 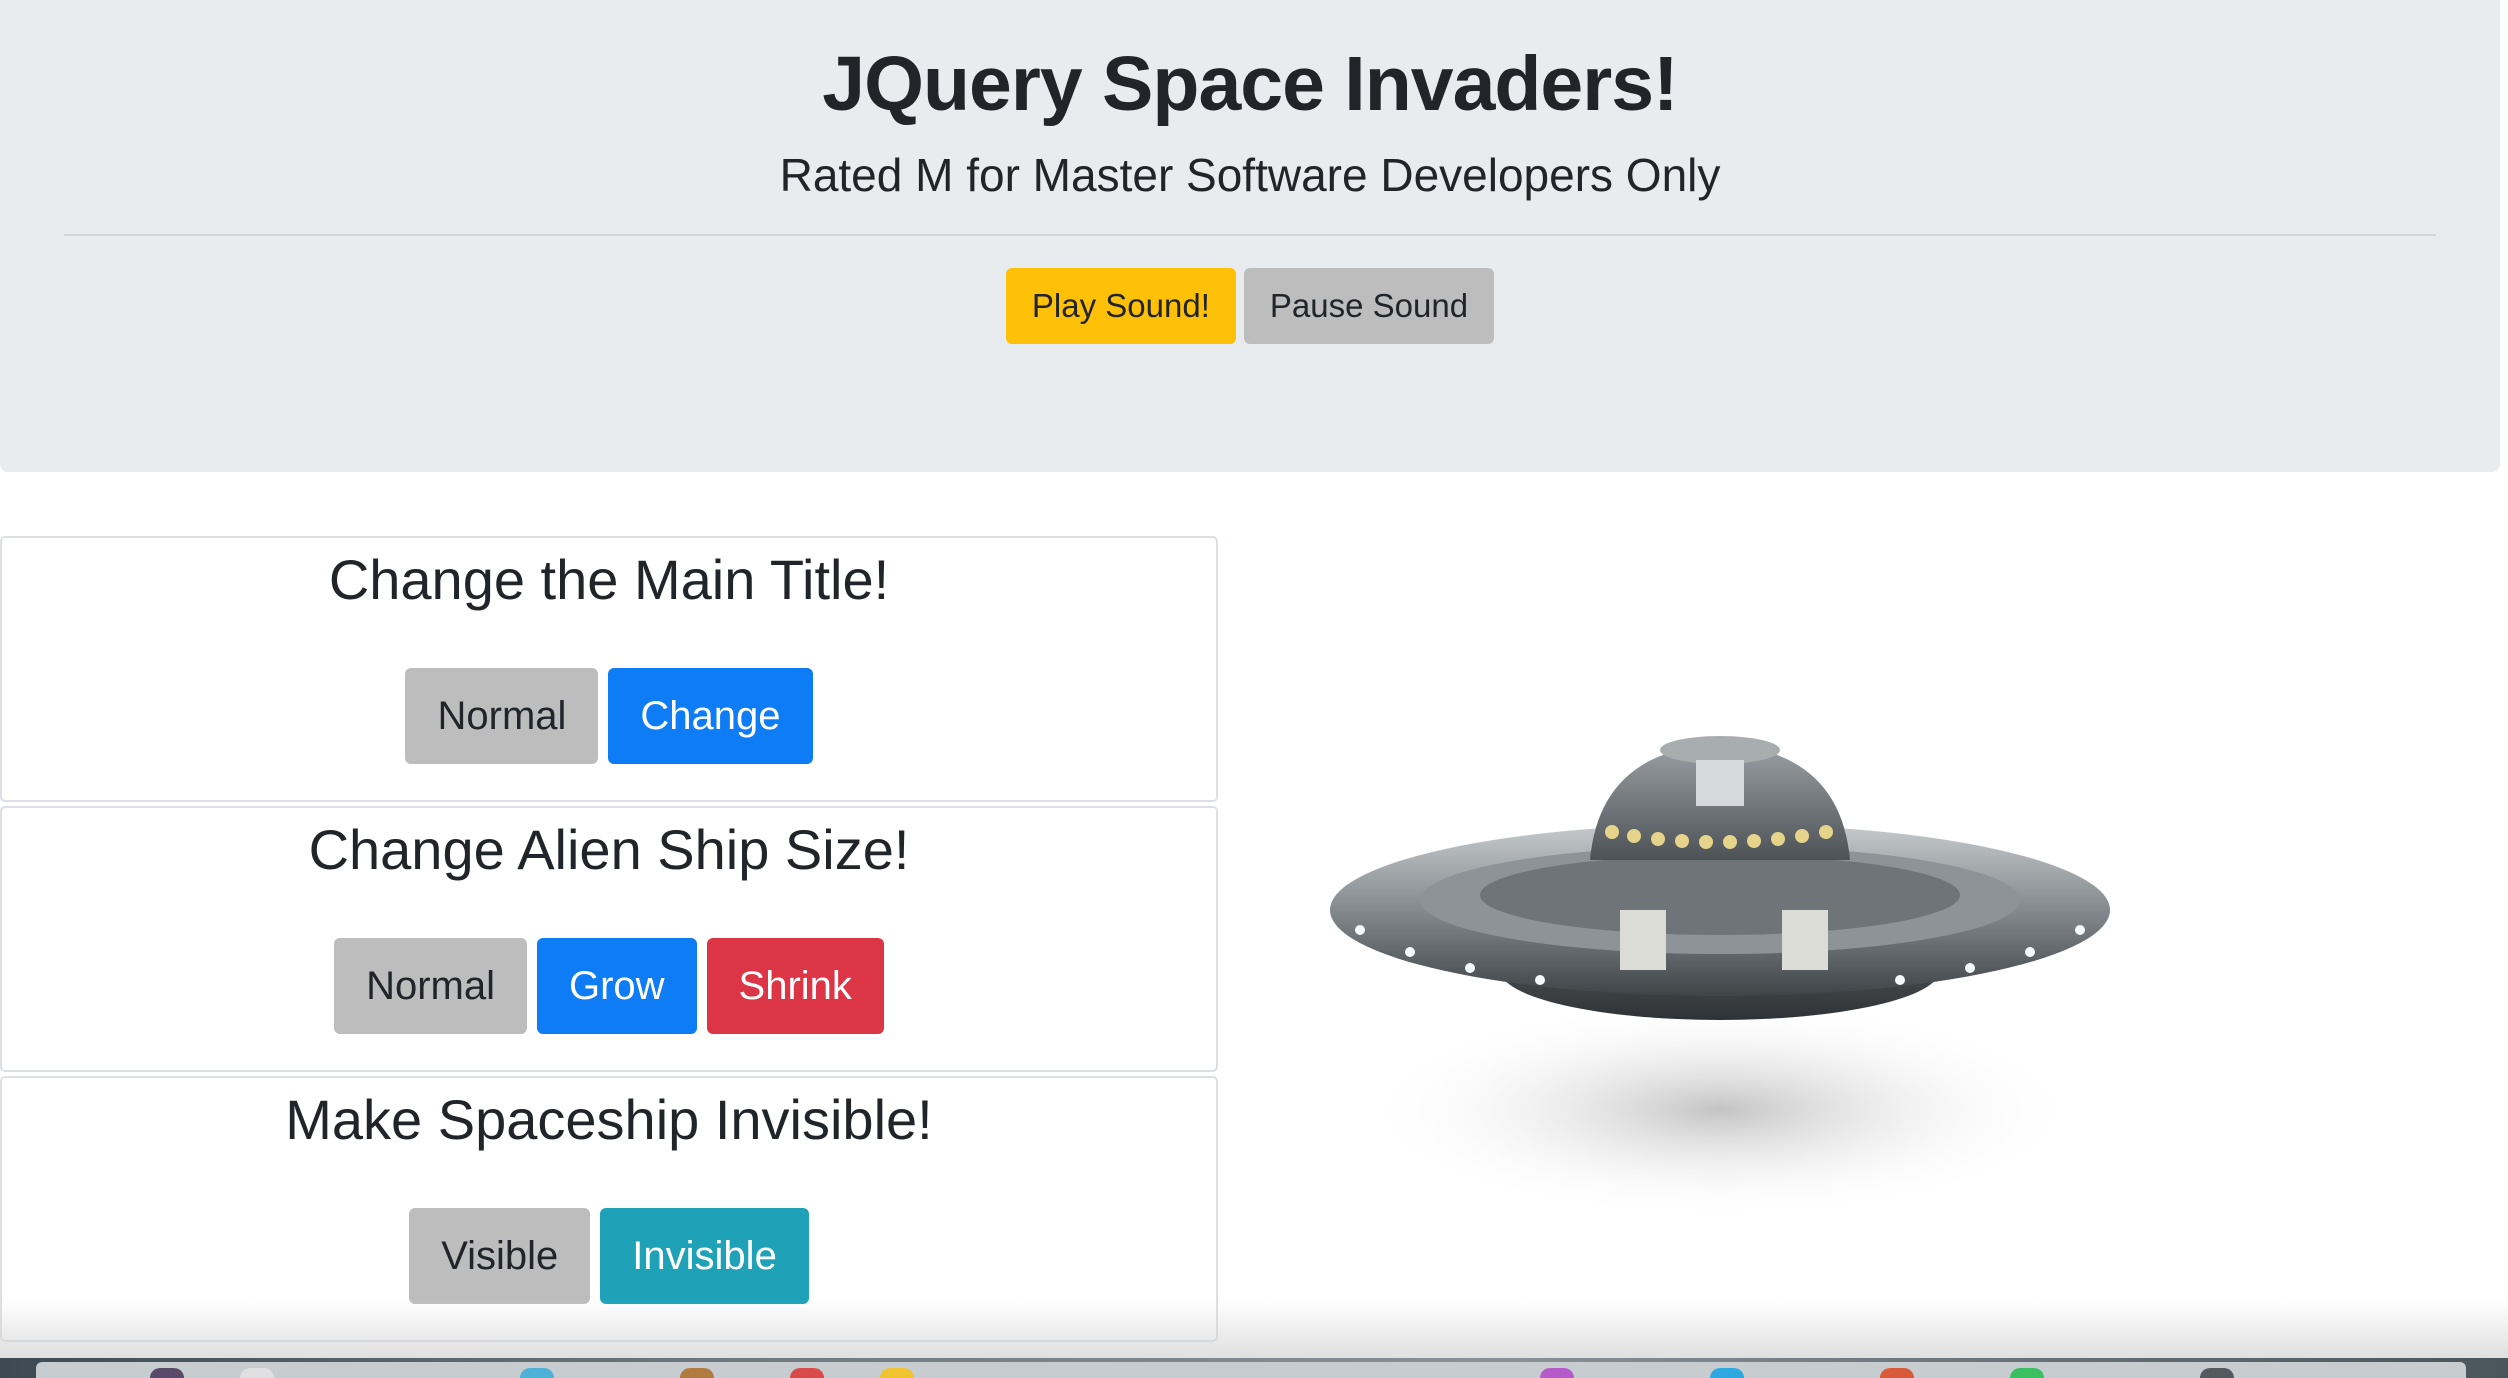 I want to click on bottom-shadow, so click(x=1254, y=1329).